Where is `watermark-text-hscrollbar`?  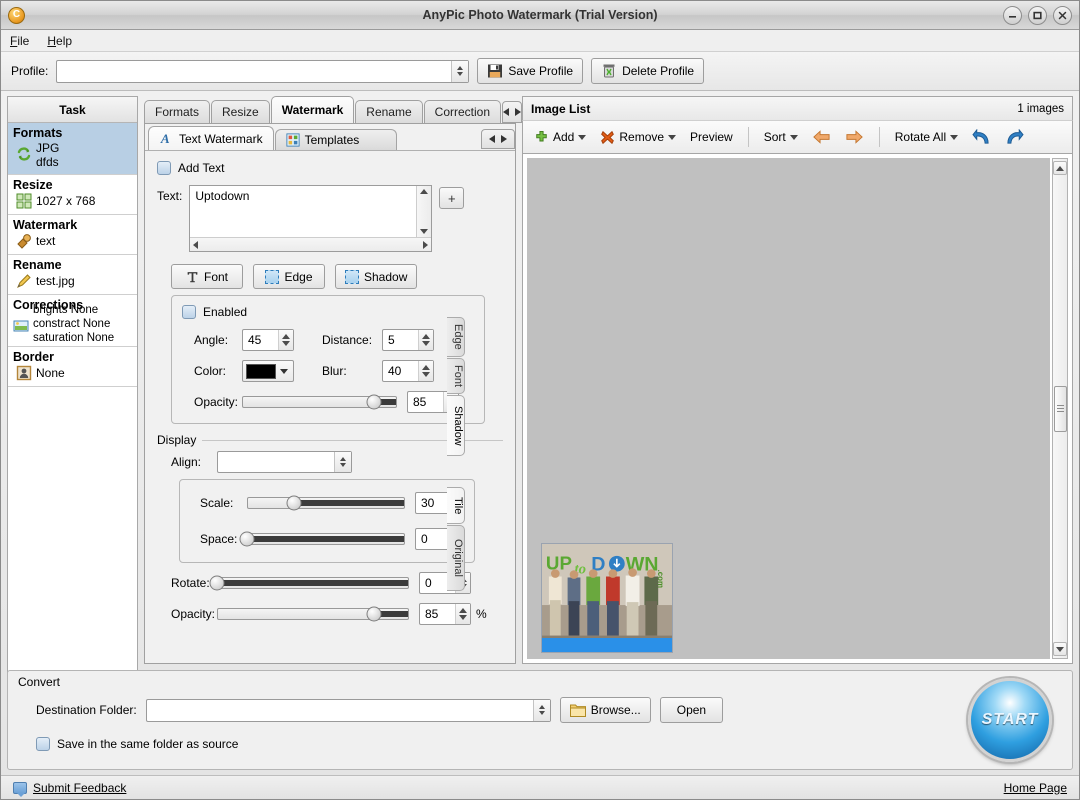
watermark-text-hscrollbar is located at coordinates (311, 244).